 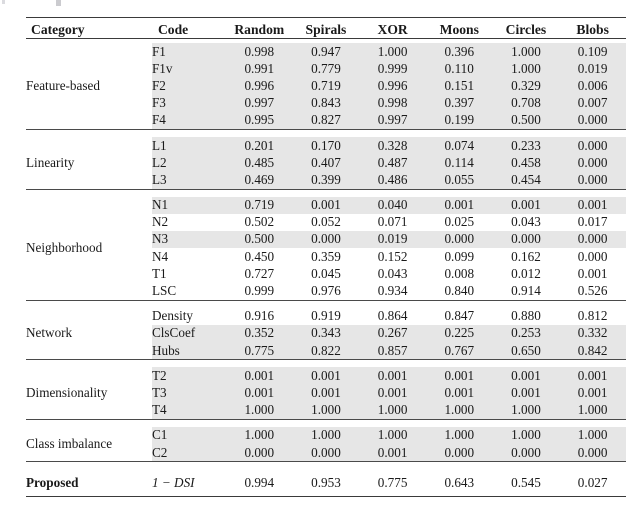 I want to click on metric-code: T3, so click(x=188, y=393).